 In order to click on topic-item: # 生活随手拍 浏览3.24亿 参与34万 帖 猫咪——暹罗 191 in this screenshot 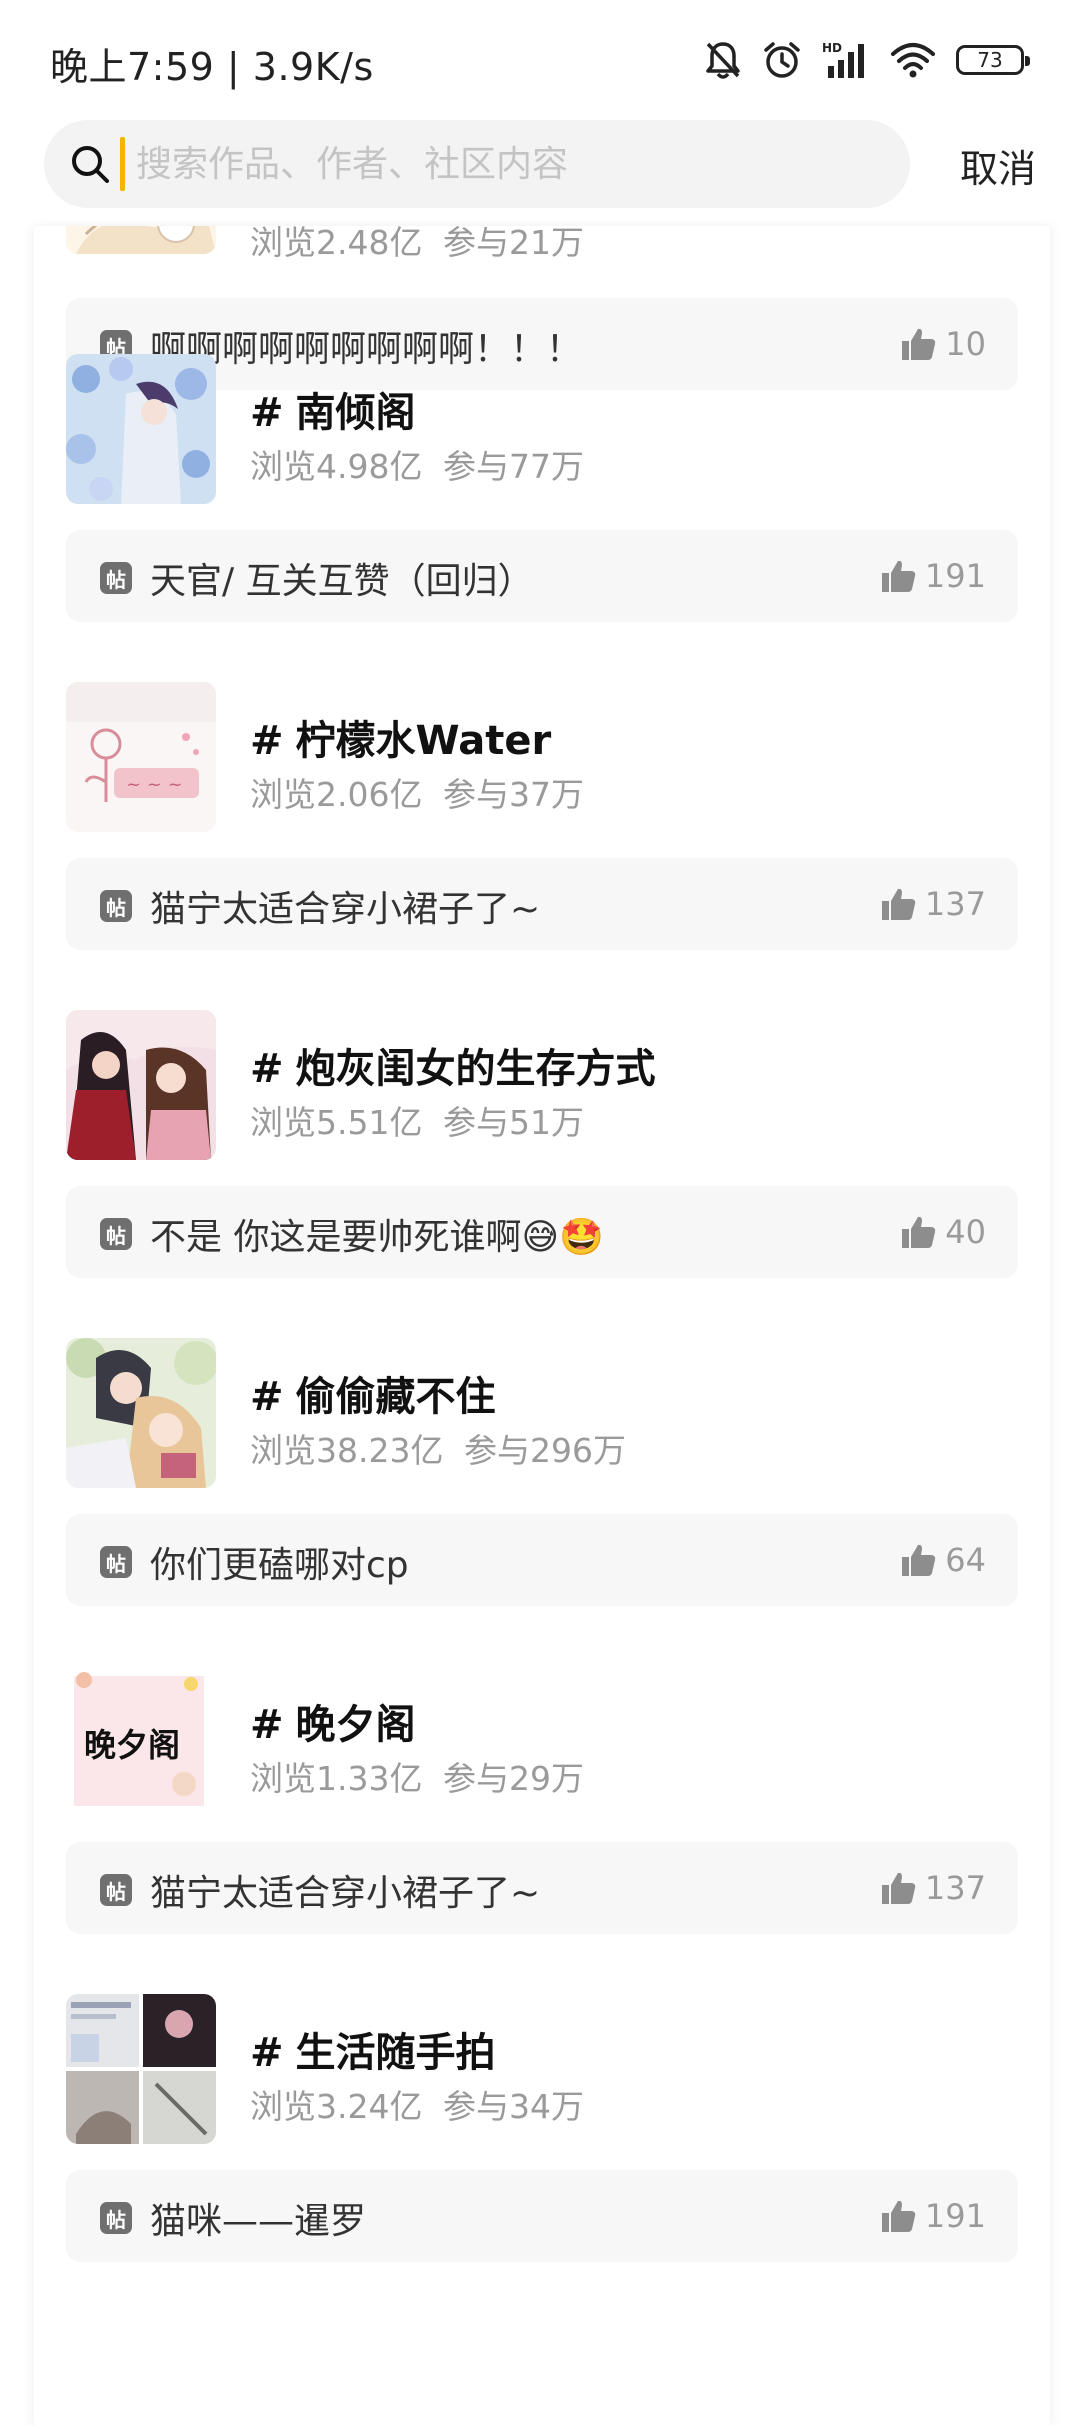, I will do `click(542, 2158)`.